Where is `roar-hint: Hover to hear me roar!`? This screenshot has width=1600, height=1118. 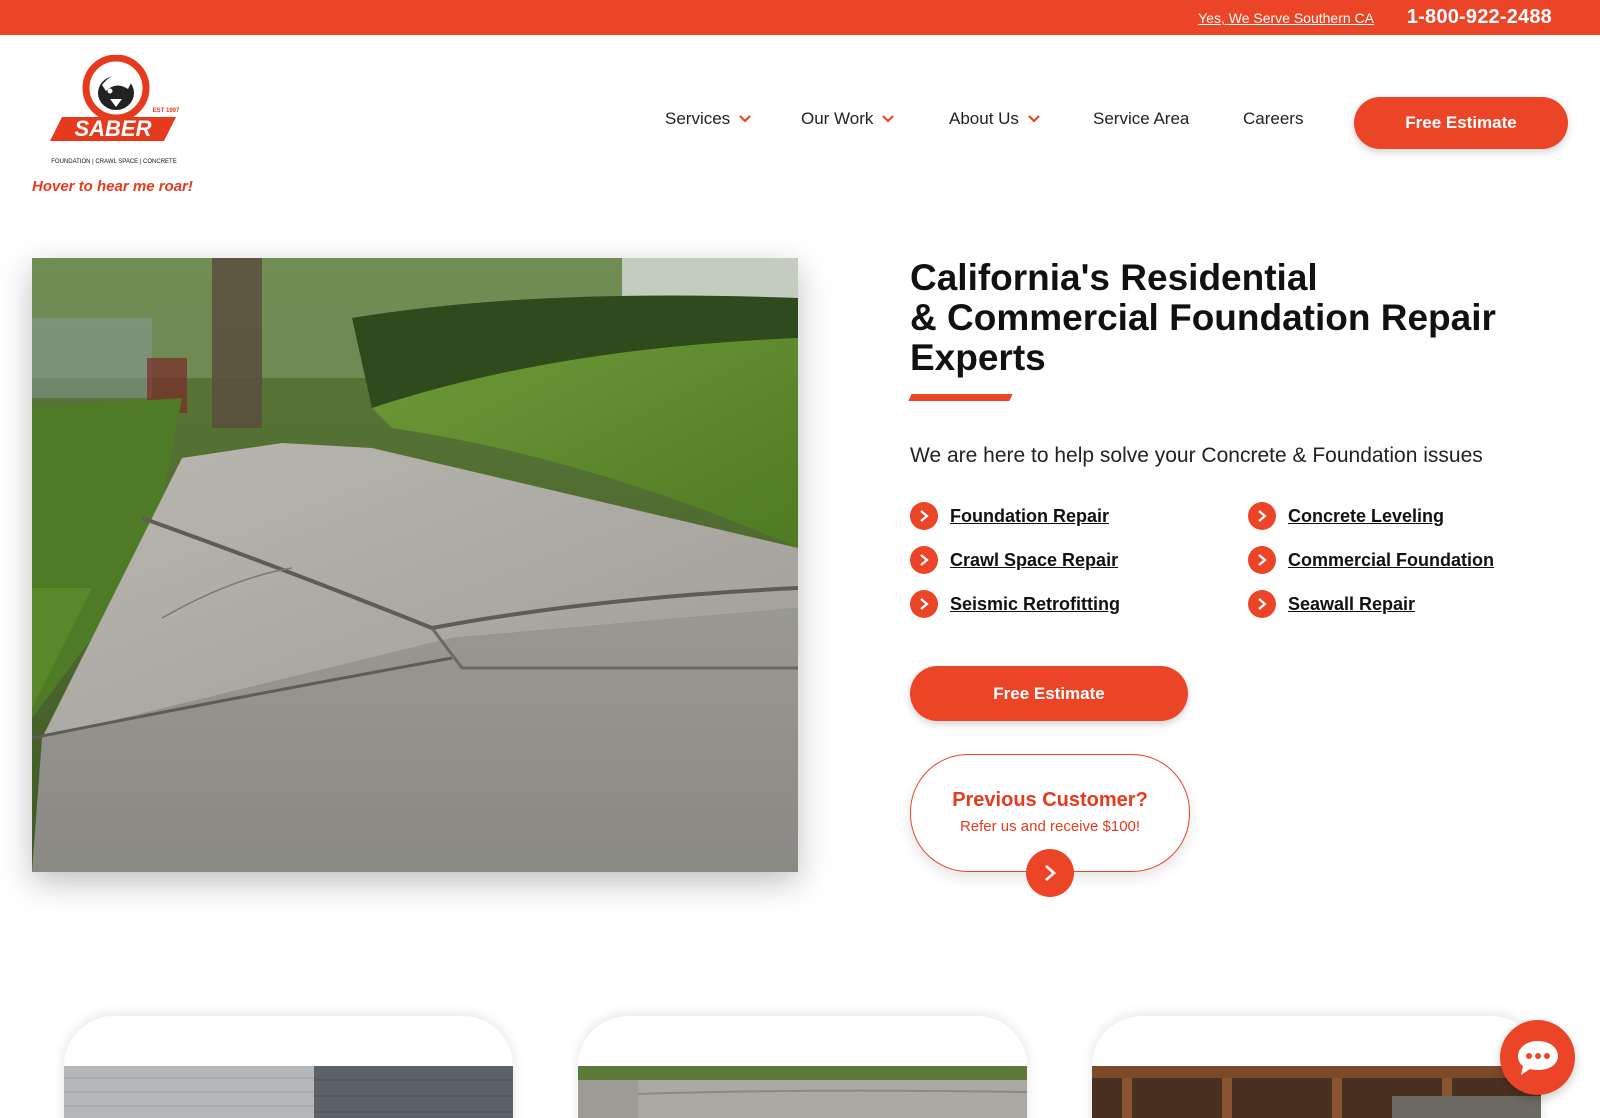
roar-hint: Hover to hear me roar! is located at coordinates (112, 186).